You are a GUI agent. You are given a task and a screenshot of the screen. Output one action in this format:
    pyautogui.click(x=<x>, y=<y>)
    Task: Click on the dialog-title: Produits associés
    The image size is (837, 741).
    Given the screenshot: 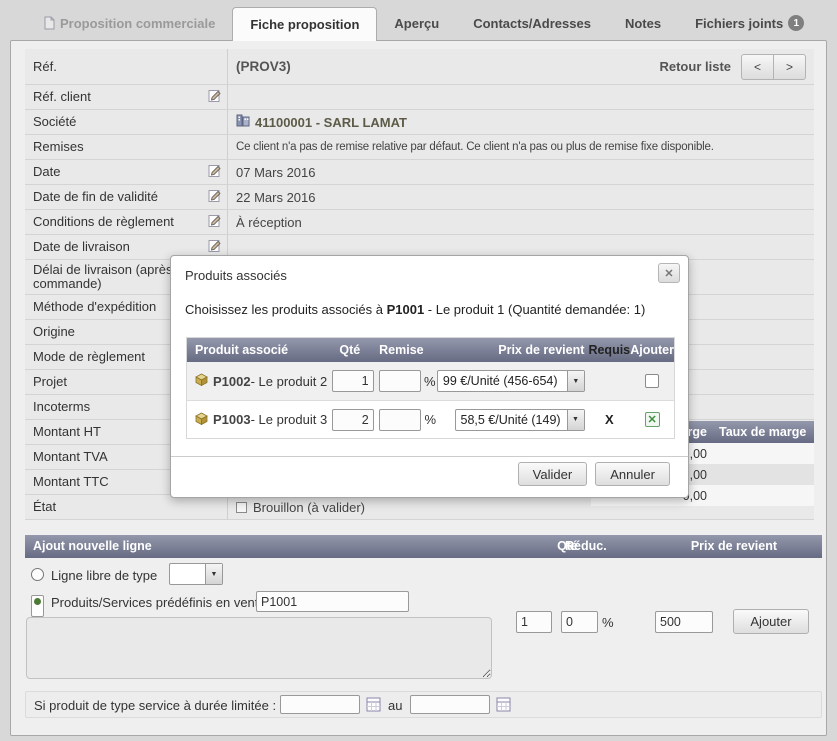 What is the action you would take?
    pyautogui.click(x=236, y=275)
    